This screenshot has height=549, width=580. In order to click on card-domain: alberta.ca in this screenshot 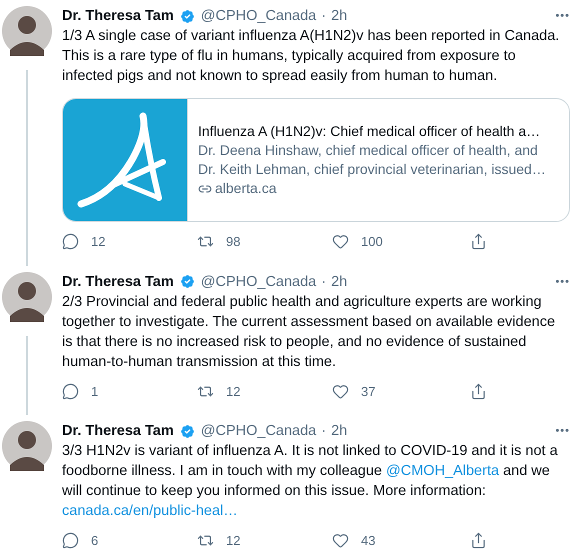, I will do `click(245, 188)`.